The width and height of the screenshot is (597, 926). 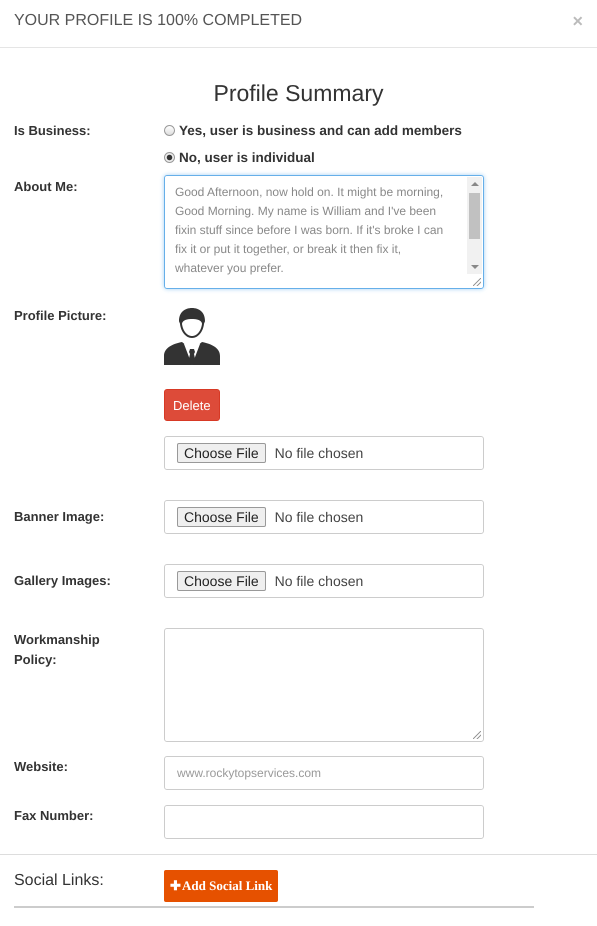 What do you see at coordinates (309, 230) in the screenshot?
I see `text-area-value: Good Afternoon, now hold on. It might be morning, Good Morning. My name is William and I've been fixin stuff since before I was born. If it's broke I can fix it or put it together, or break it then fix it, whatever you prefer.` at bounding box center [309, 230].